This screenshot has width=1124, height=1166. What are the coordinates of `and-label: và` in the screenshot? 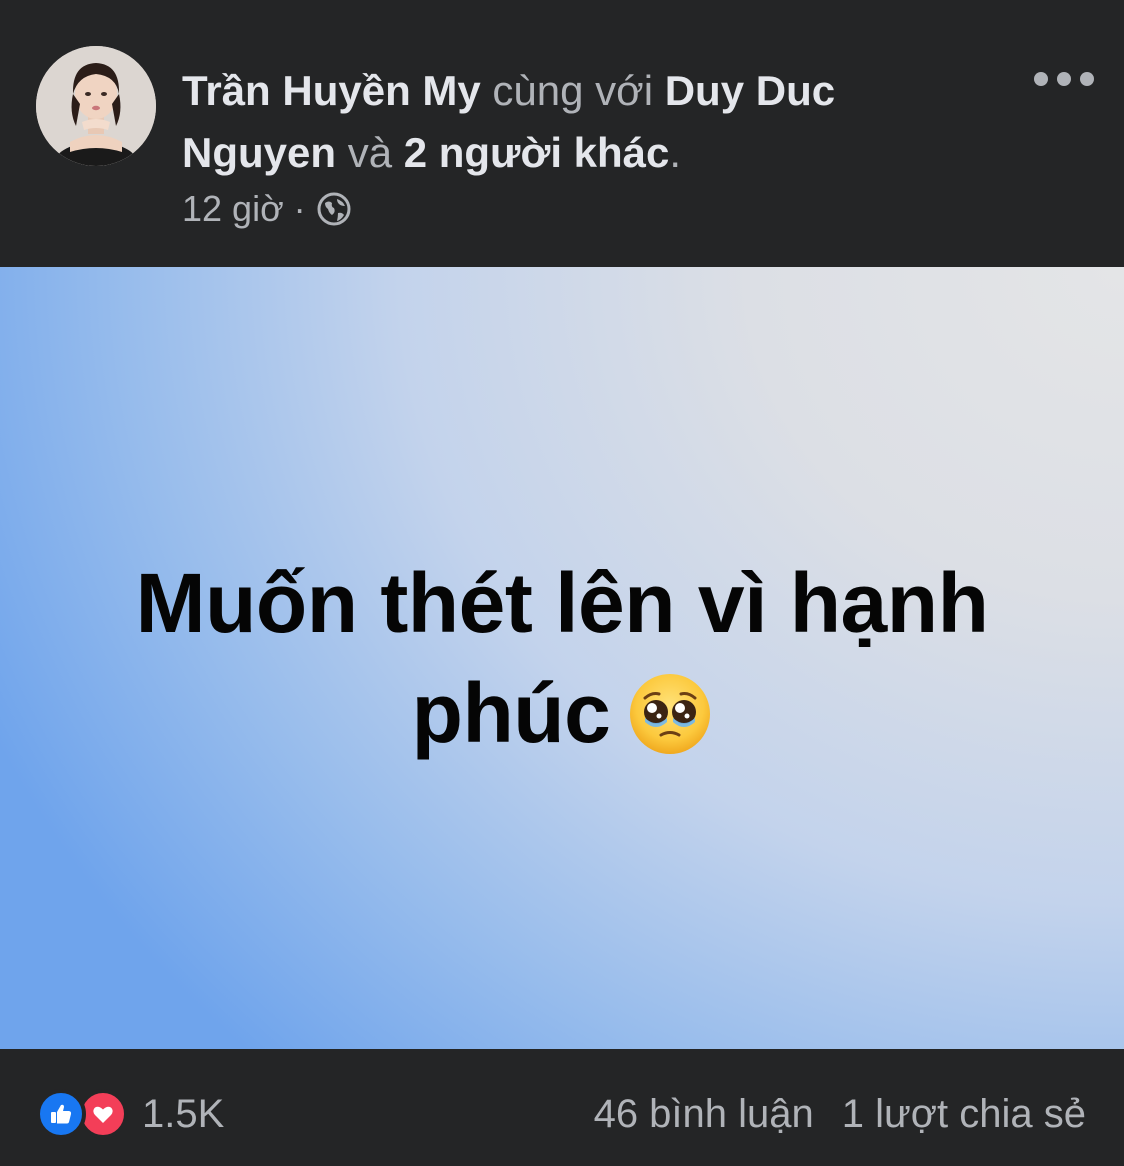 It's located at (370, 152).